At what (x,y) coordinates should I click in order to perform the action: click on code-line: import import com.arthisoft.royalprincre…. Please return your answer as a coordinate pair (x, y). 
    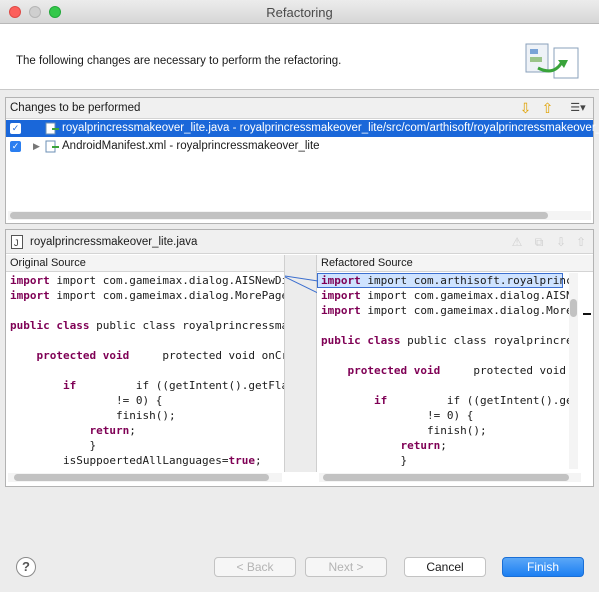
    Looking at the image, I should click on (445, 280).